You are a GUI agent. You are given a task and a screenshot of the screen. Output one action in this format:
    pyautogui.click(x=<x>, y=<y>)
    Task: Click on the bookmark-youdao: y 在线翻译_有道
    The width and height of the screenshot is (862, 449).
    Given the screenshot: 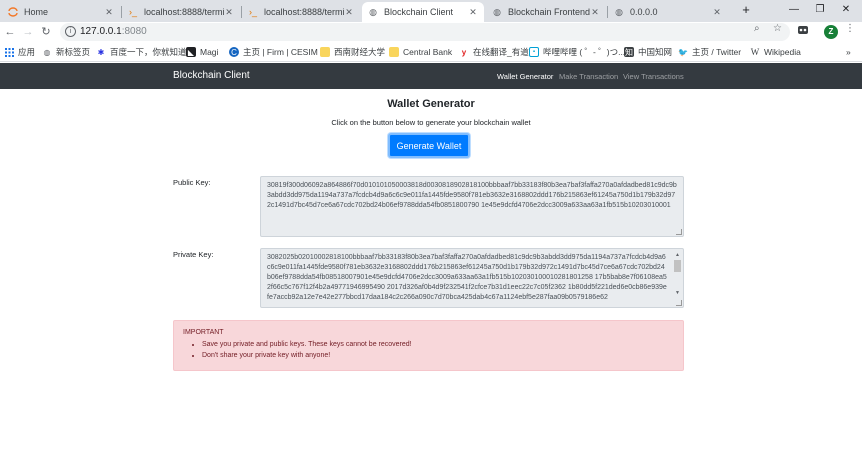 What is the action you would take?
    pyautogui.click(x=494, y=52)
    